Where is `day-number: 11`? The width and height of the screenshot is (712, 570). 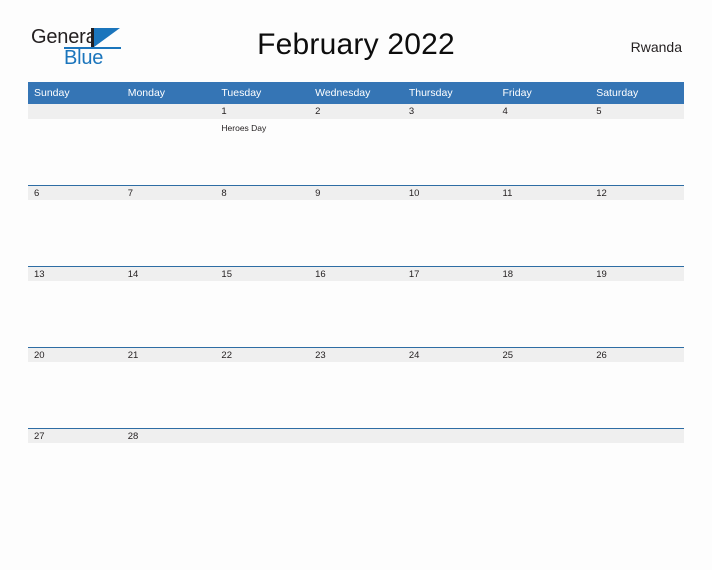 day-number: 11 is located at coordinates (507, 193).